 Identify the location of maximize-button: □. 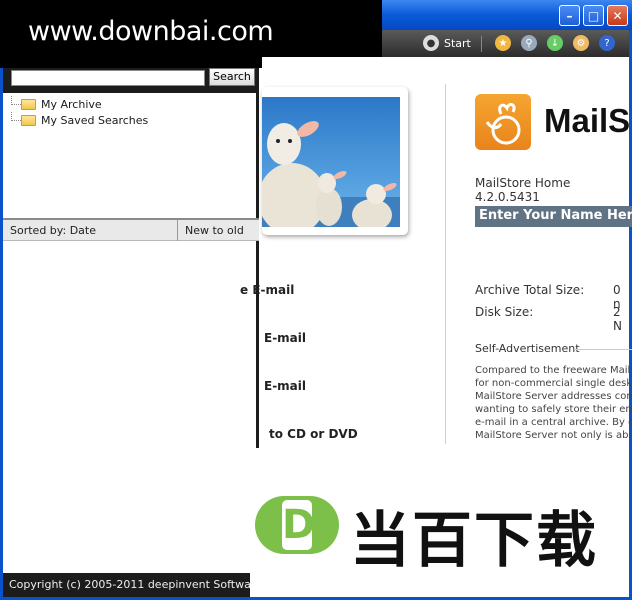
(593, 15).